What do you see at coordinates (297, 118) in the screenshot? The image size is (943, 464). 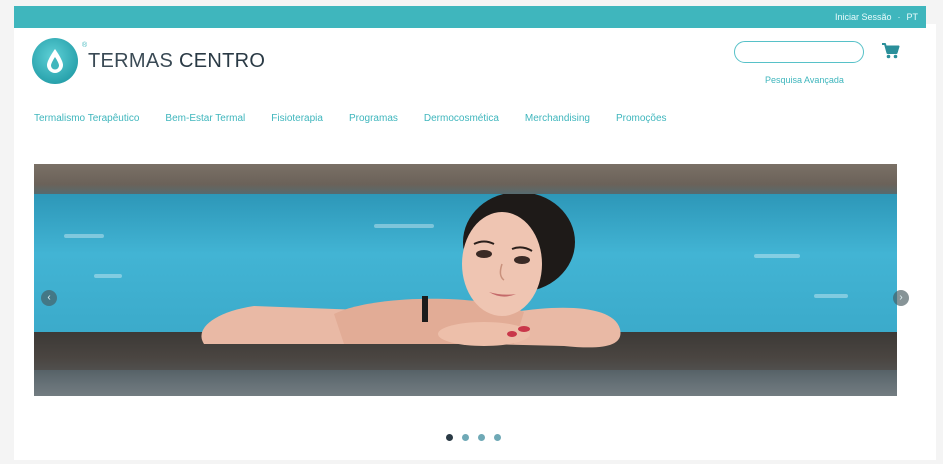 I see `nav-item-fisioterapia: Fisioterapia` at bounding box center [297, 118].